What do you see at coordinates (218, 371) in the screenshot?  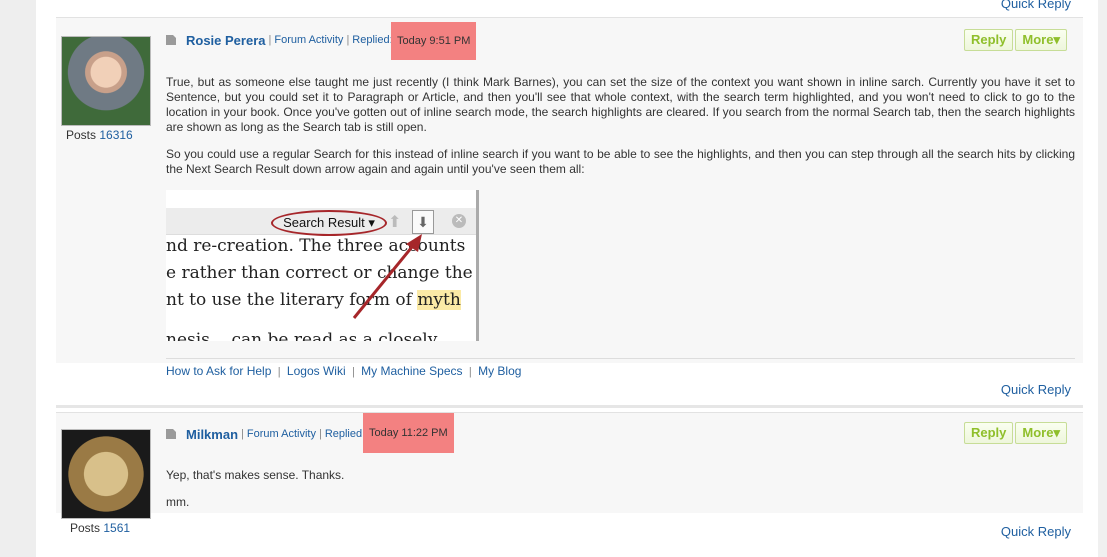 I see `sig-link-help: How to Ask for Help` at bounding box center [218, 371].